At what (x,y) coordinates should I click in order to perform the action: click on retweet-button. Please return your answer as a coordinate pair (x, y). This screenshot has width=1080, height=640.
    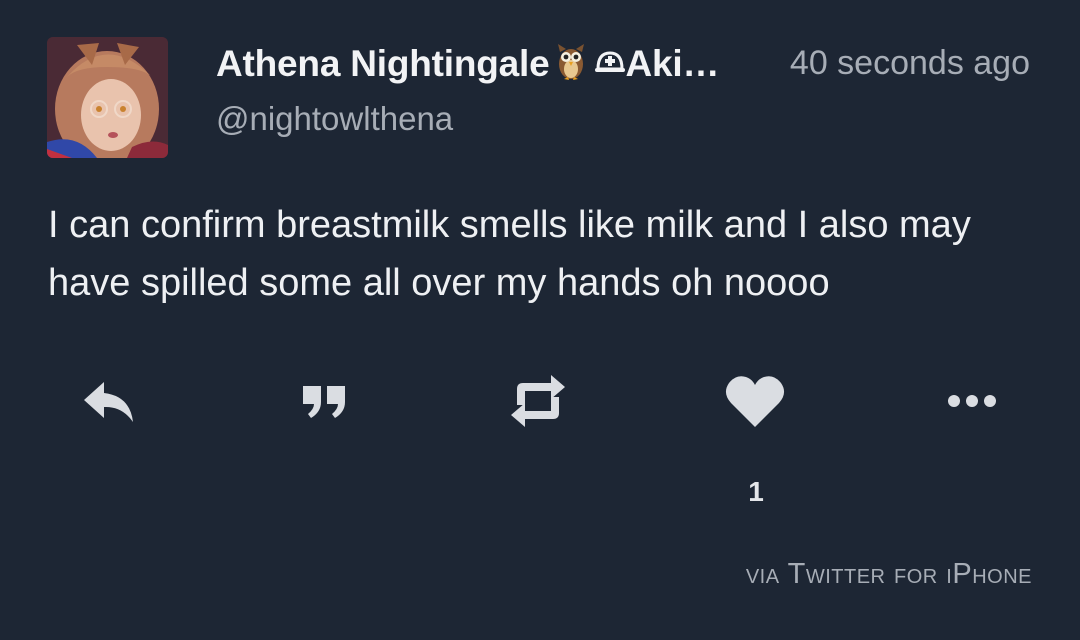
    Looking at the image, I should click on (538, 401).